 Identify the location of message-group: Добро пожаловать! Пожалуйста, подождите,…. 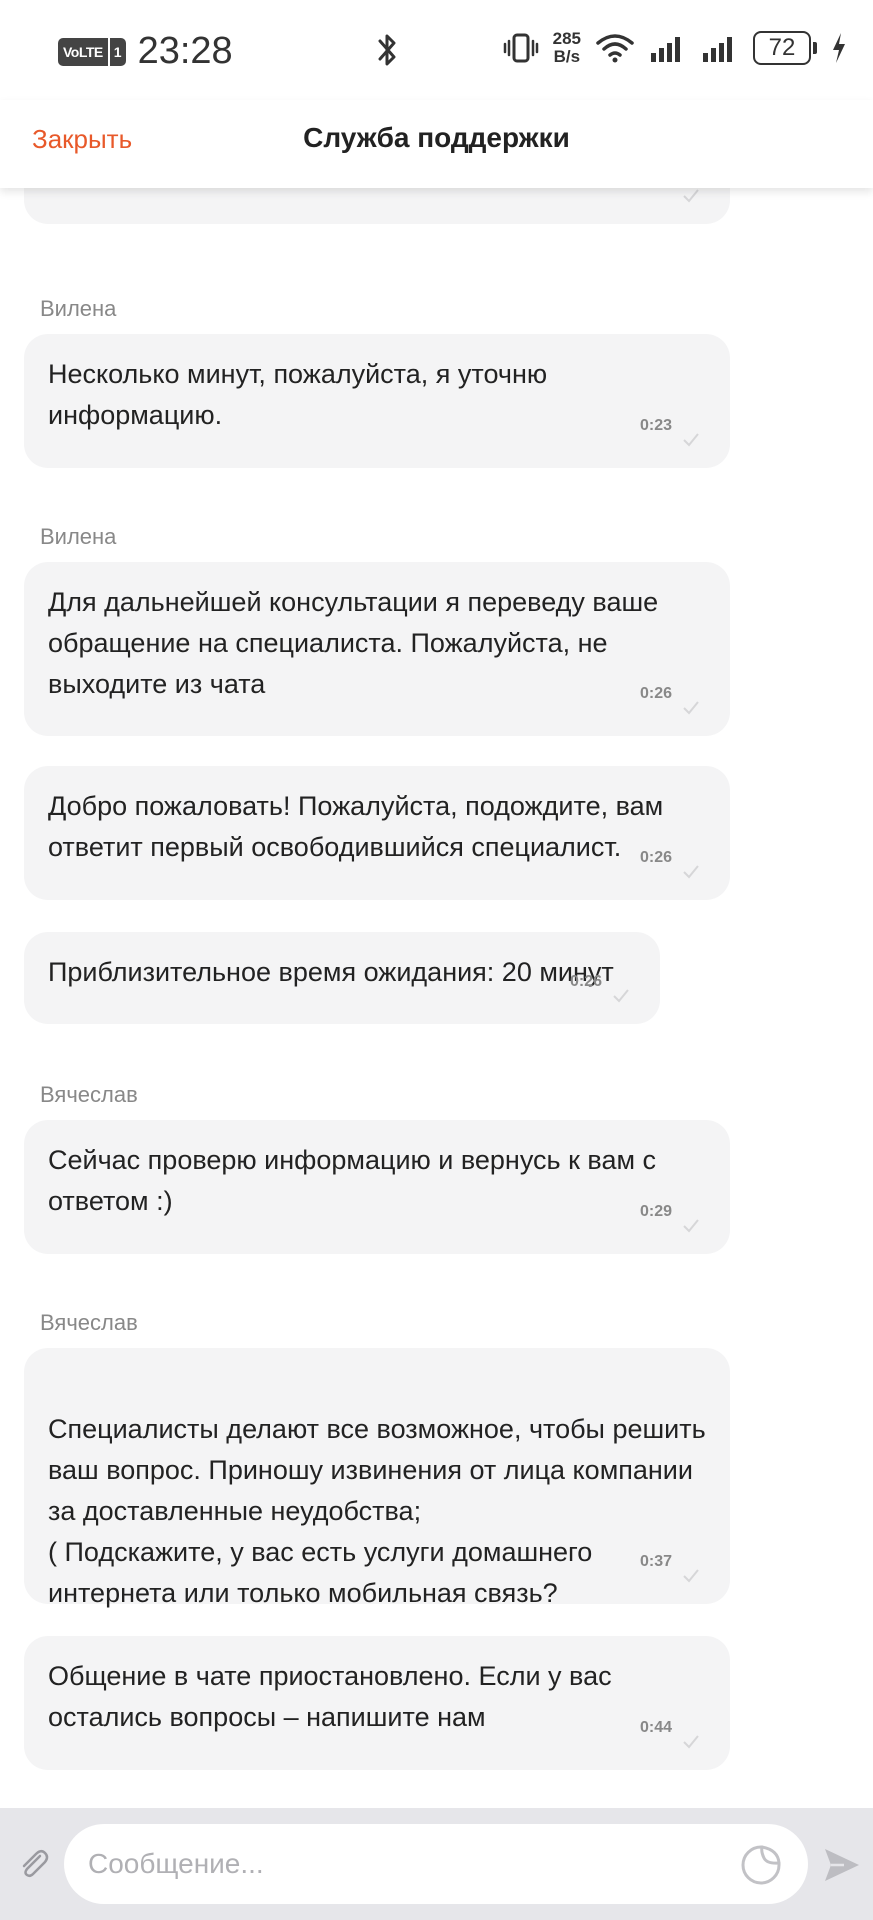
(377, 833).